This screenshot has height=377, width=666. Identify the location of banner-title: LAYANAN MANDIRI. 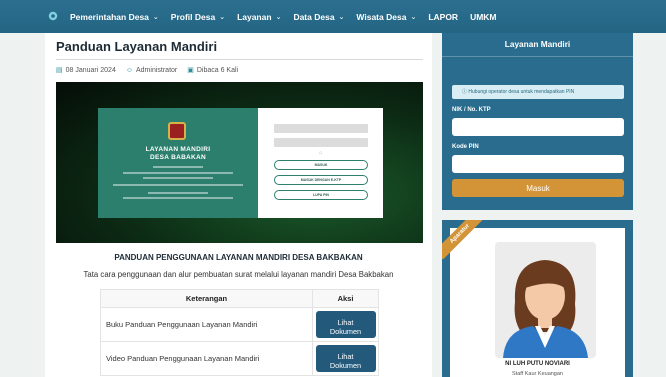
(178, 149).